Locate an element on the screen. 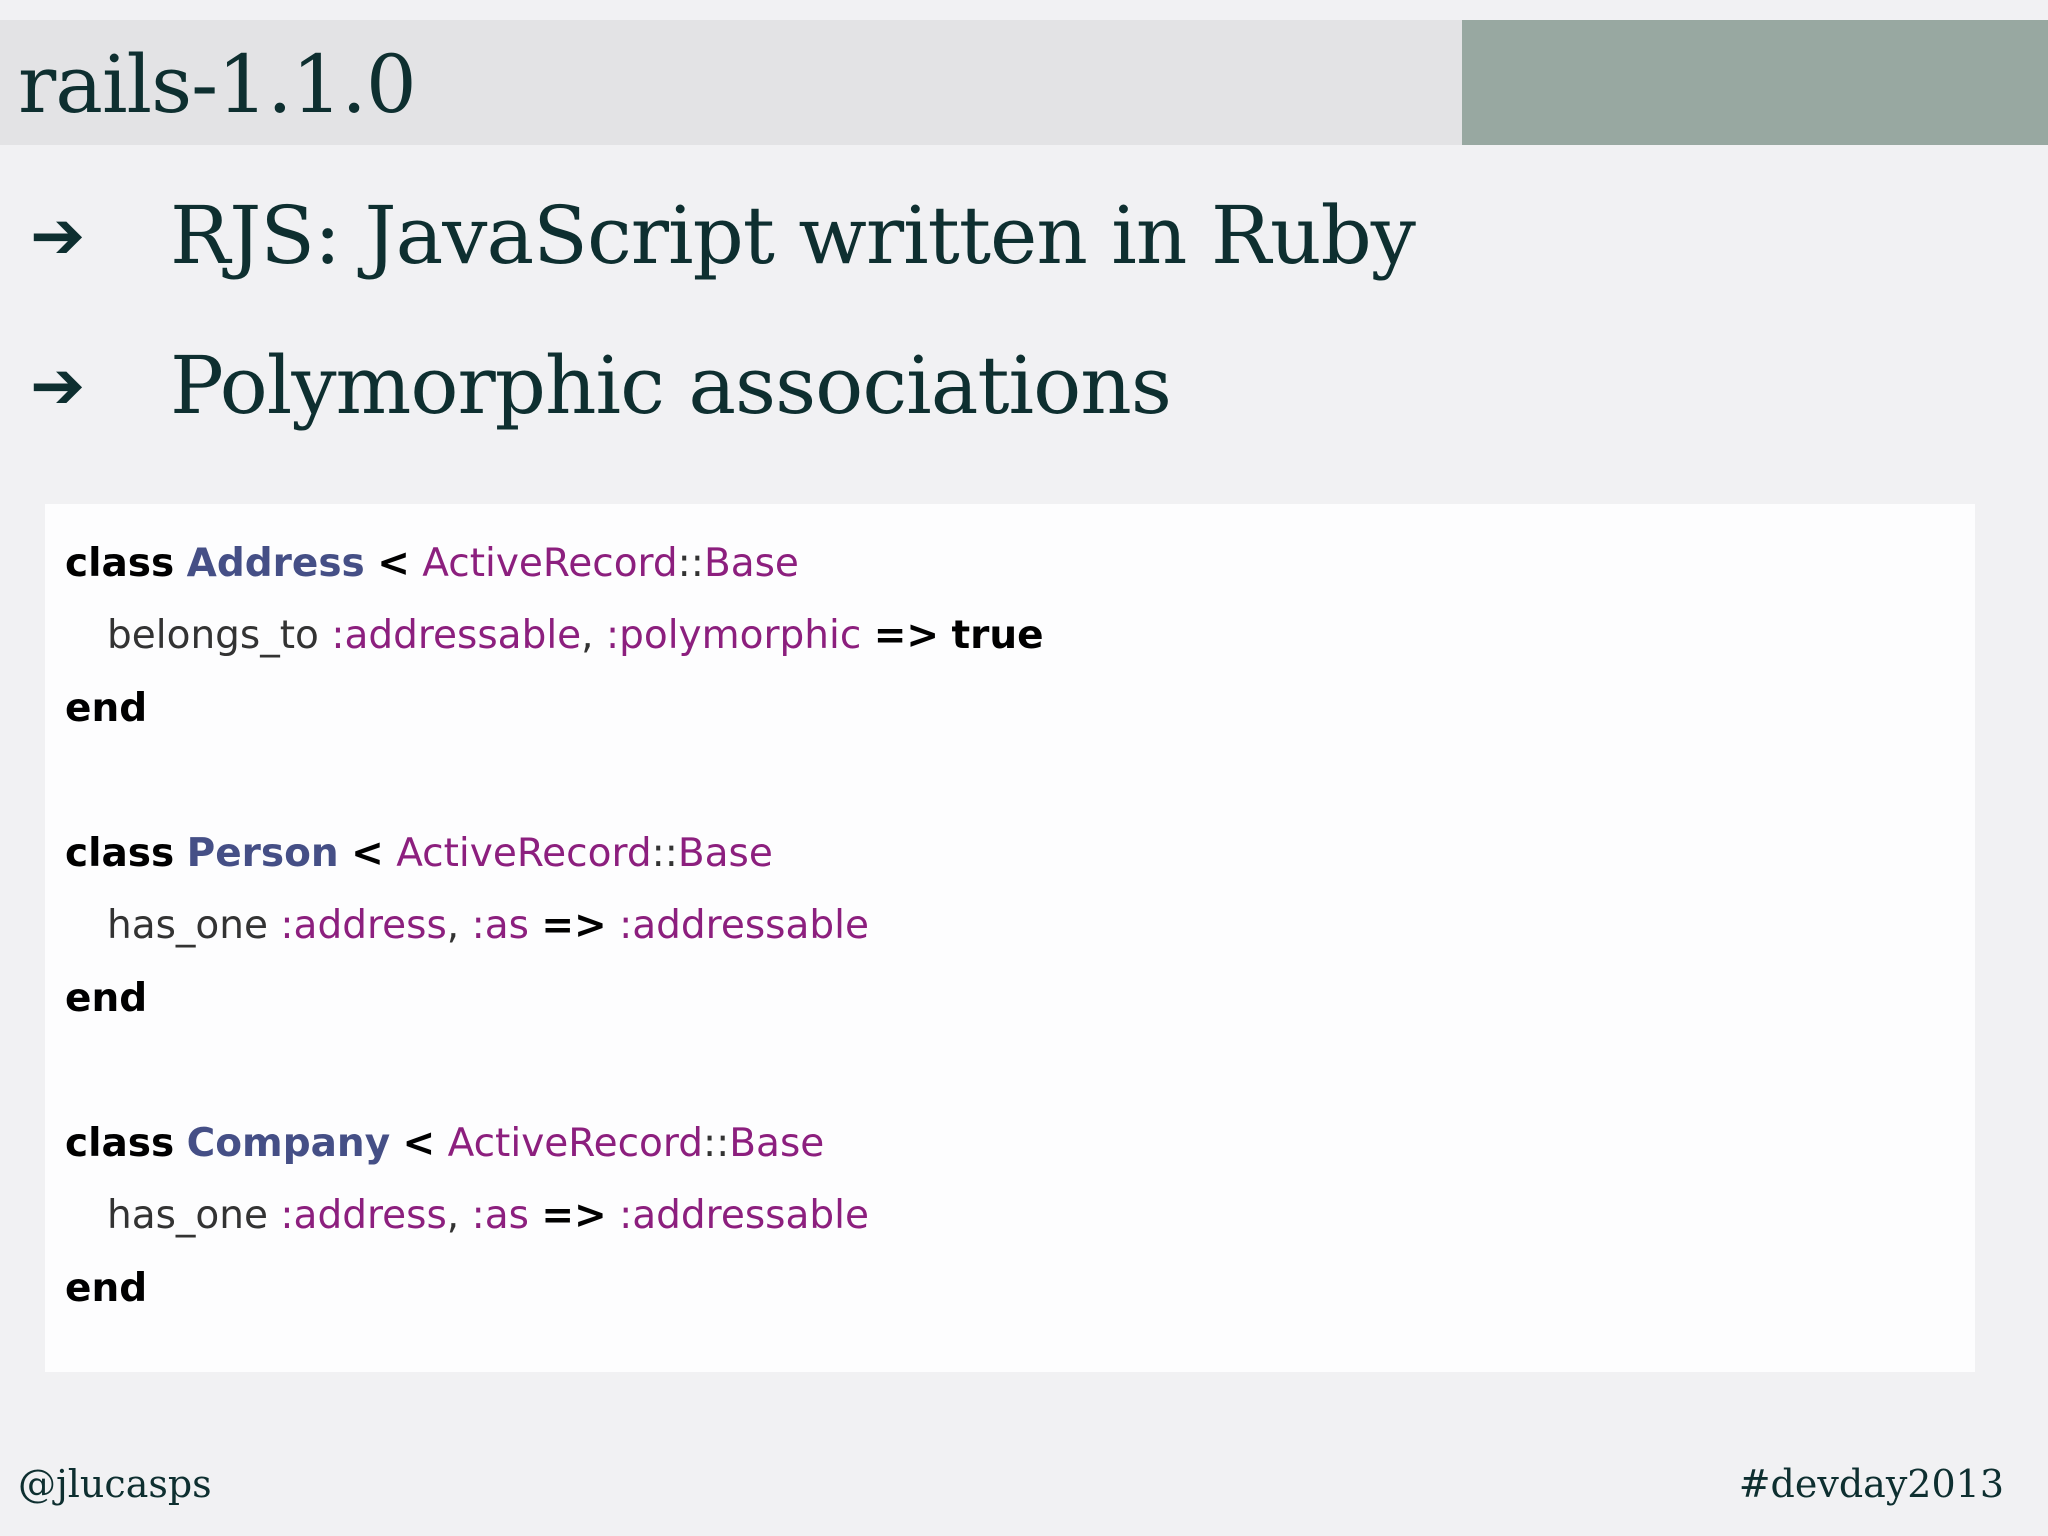 The width and height of the screenshot is (2048, 1536). footer-hashtag: #devday2013 is located at coordinates (1871, 1484).